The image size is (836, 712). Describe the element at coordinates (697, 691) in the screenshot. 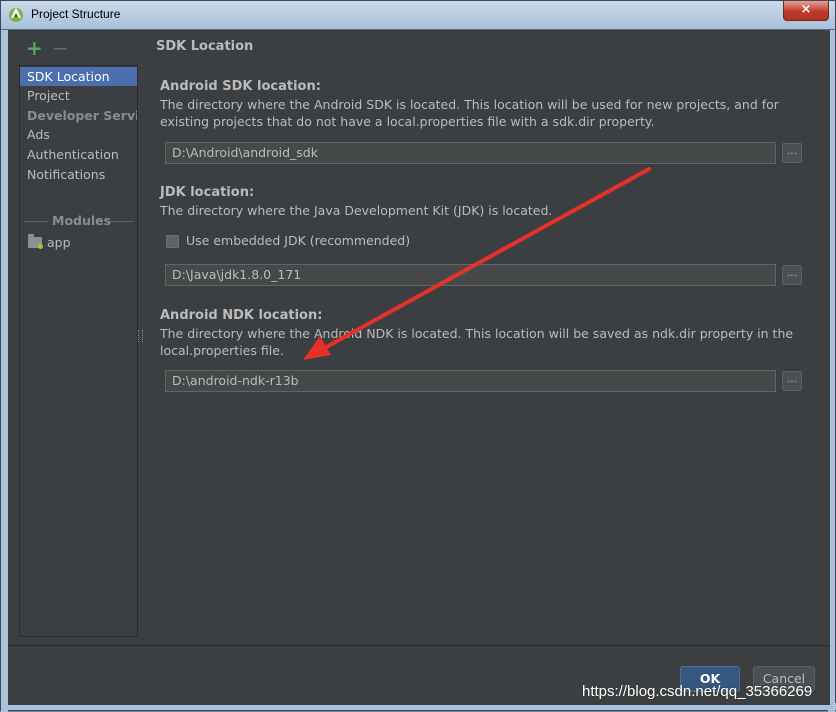

I see `watermark: https://blog.csdn.net/qq_35366269` at that location.